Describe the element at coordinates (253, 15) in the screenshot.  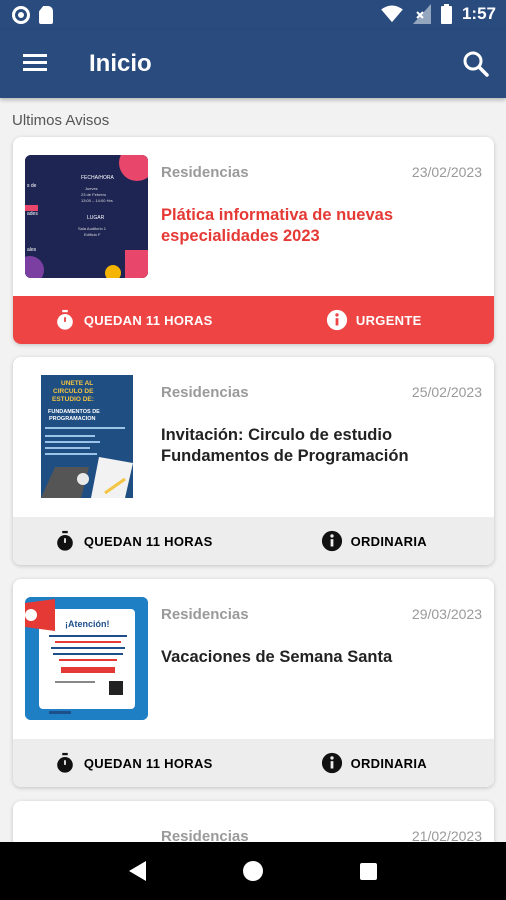
I see `status-bar: 1:57` at that location.